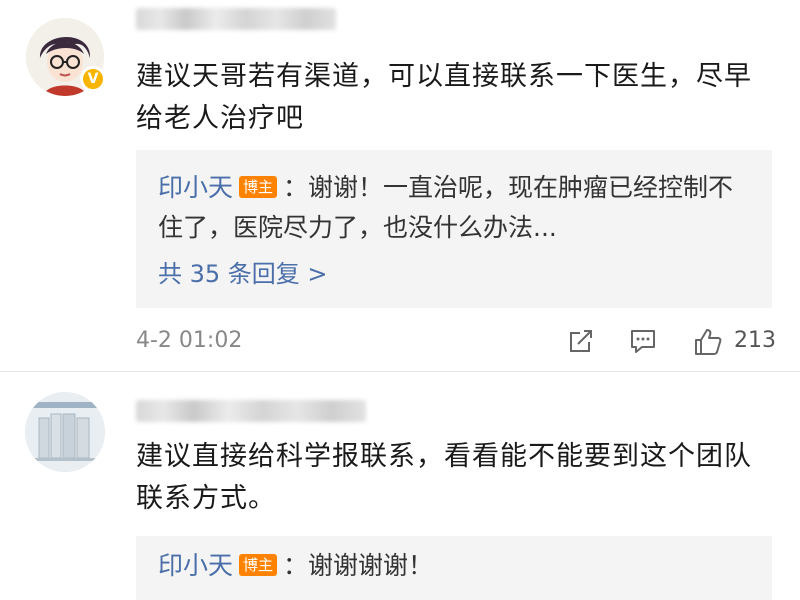 The image size is (800, 600). I want to click on reply-line: 印小天 博主 ：谢谢谢谢！, so click(458, 566).